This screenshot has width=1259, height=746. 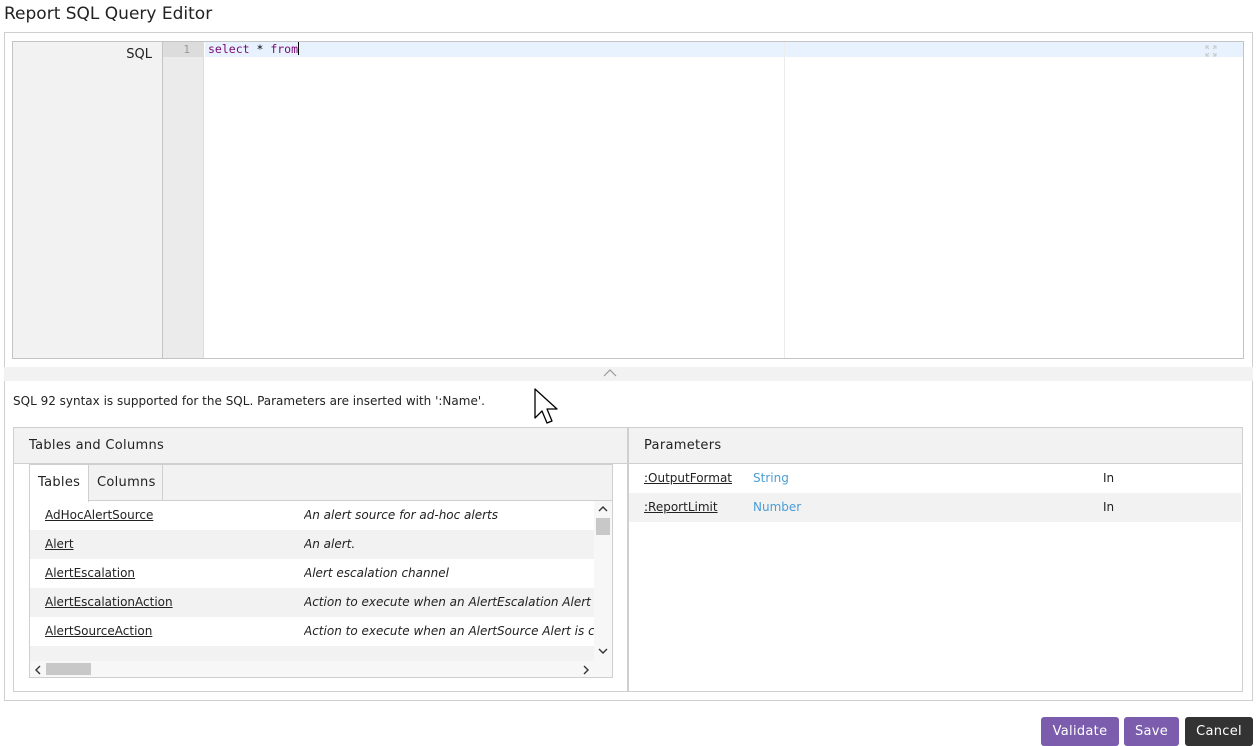 I want to click on panel-header: Tables and Columns, so click(x=320, y=446).